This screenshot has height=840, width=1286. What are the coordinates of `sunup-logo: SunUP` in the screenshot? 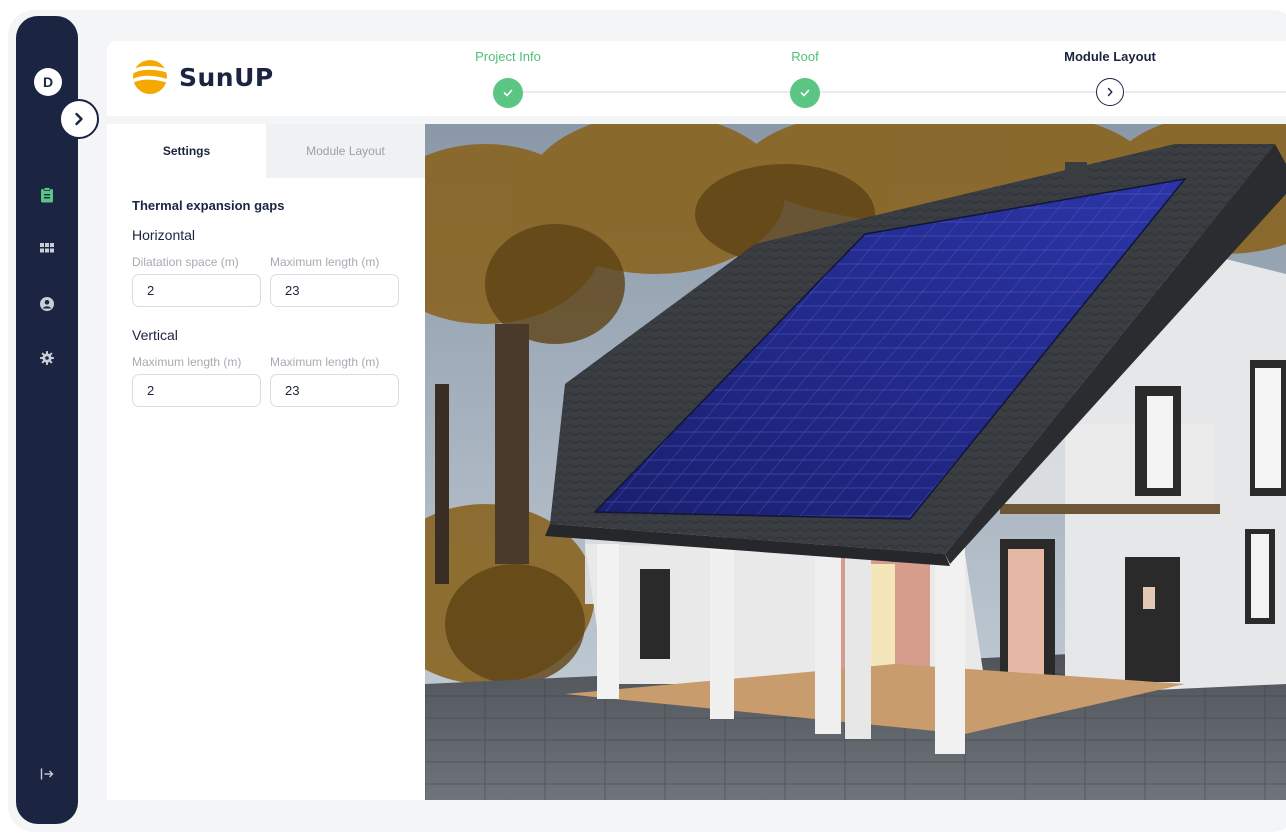 It's located at (202, 77).